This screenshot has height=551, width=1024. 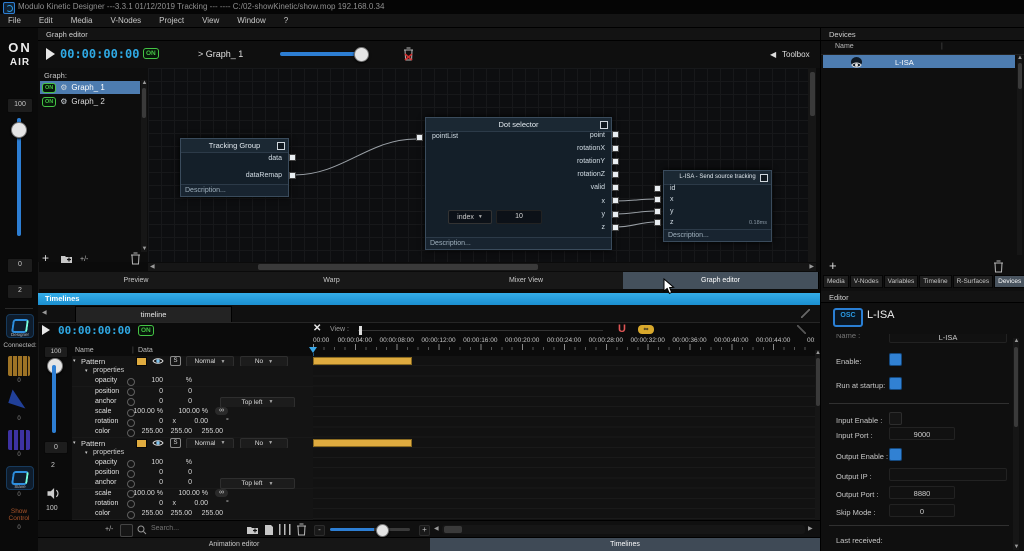 What do you see at coordinates (482, 267) in the screenshot?
I see `canvas-hscrollbar: ◀ ▶` at bounding box center [482, 267].